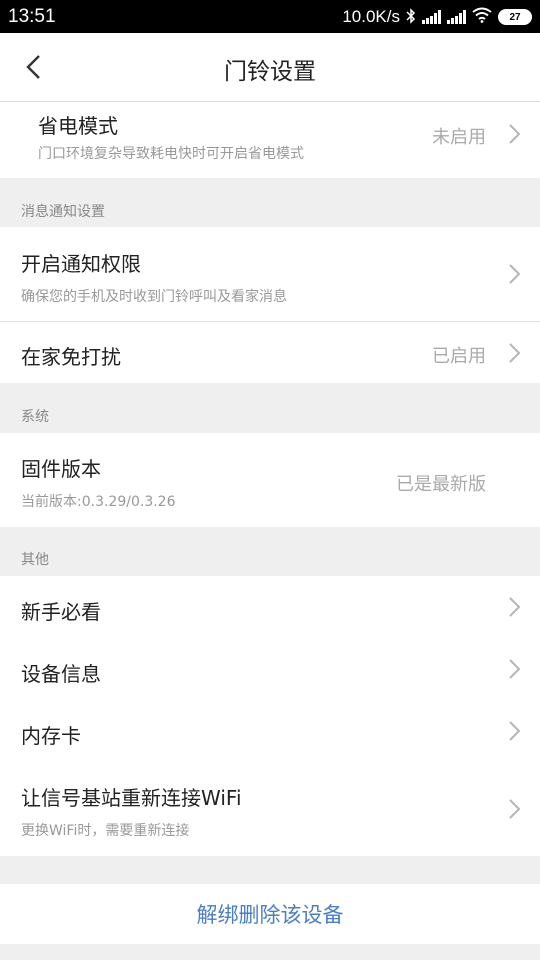 This screenshot has height=960, width=540. I want to click on firmware-version-title: 固件版本, so click(61, 469).